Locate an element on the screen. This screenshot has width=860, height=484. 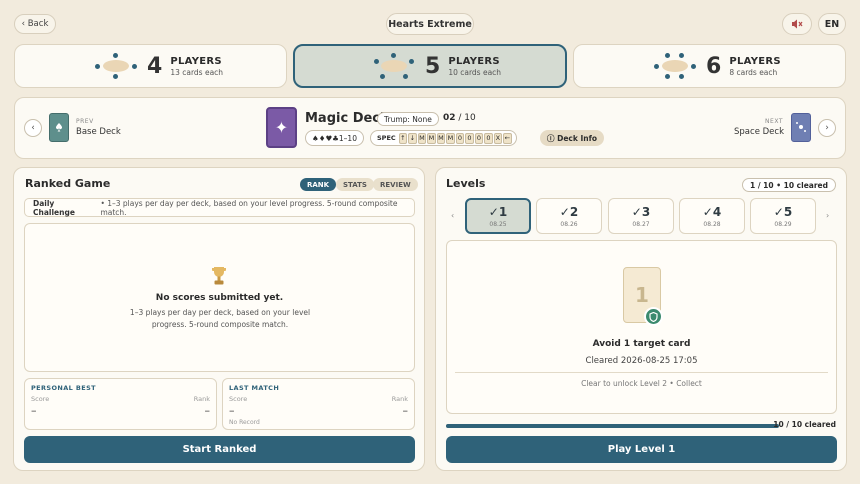
level-3: ✓3 08.27 is located at coordinates (641, 216).